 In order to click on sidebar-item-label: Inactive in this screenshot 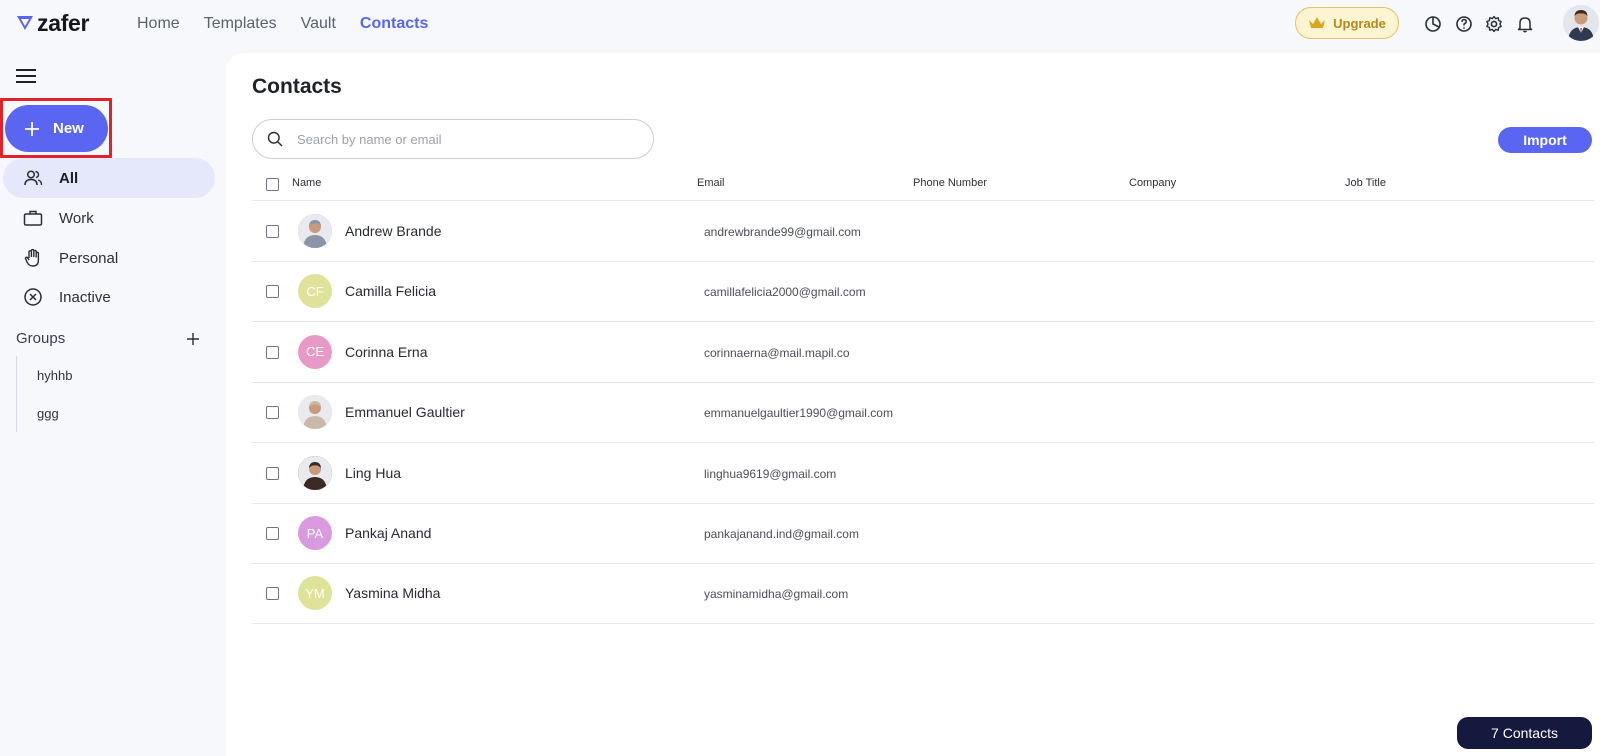, I will do `click(85, 297)`.